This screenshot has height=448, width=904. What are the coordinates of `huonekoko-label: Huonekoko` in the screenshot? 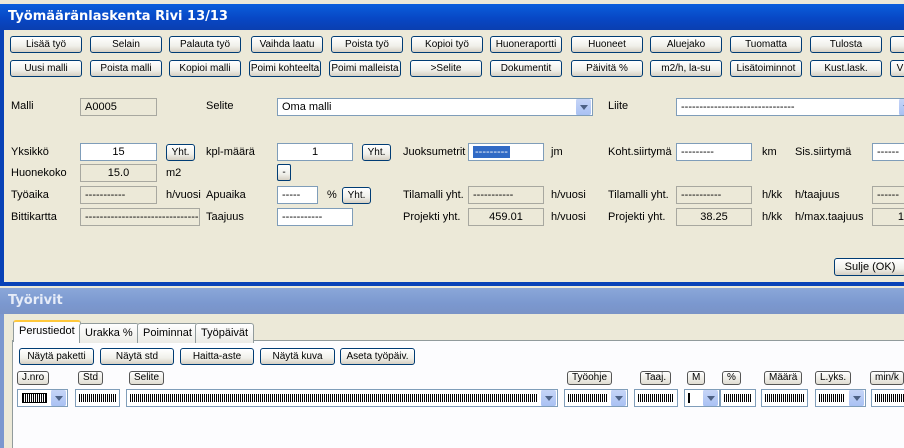 It's located at (39, 173).